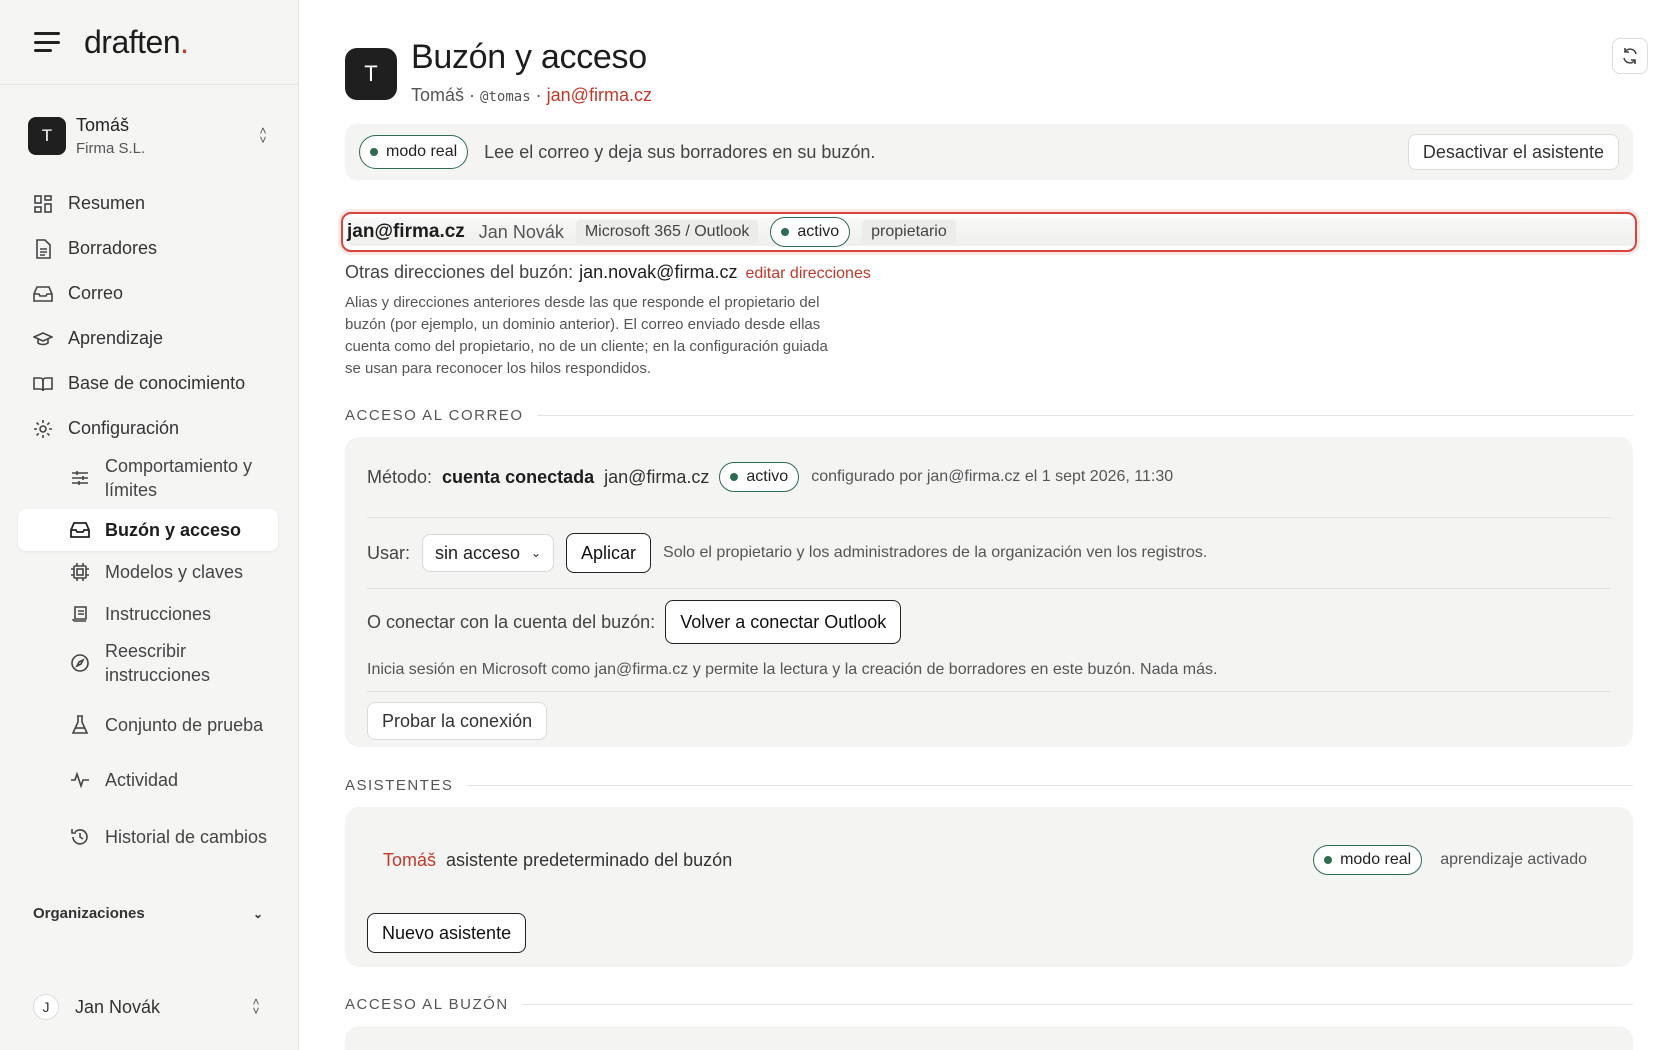 The width and height of the screenshot is (1680, 1050). I want to click on method-status-badge: activo, so click(759, 477).